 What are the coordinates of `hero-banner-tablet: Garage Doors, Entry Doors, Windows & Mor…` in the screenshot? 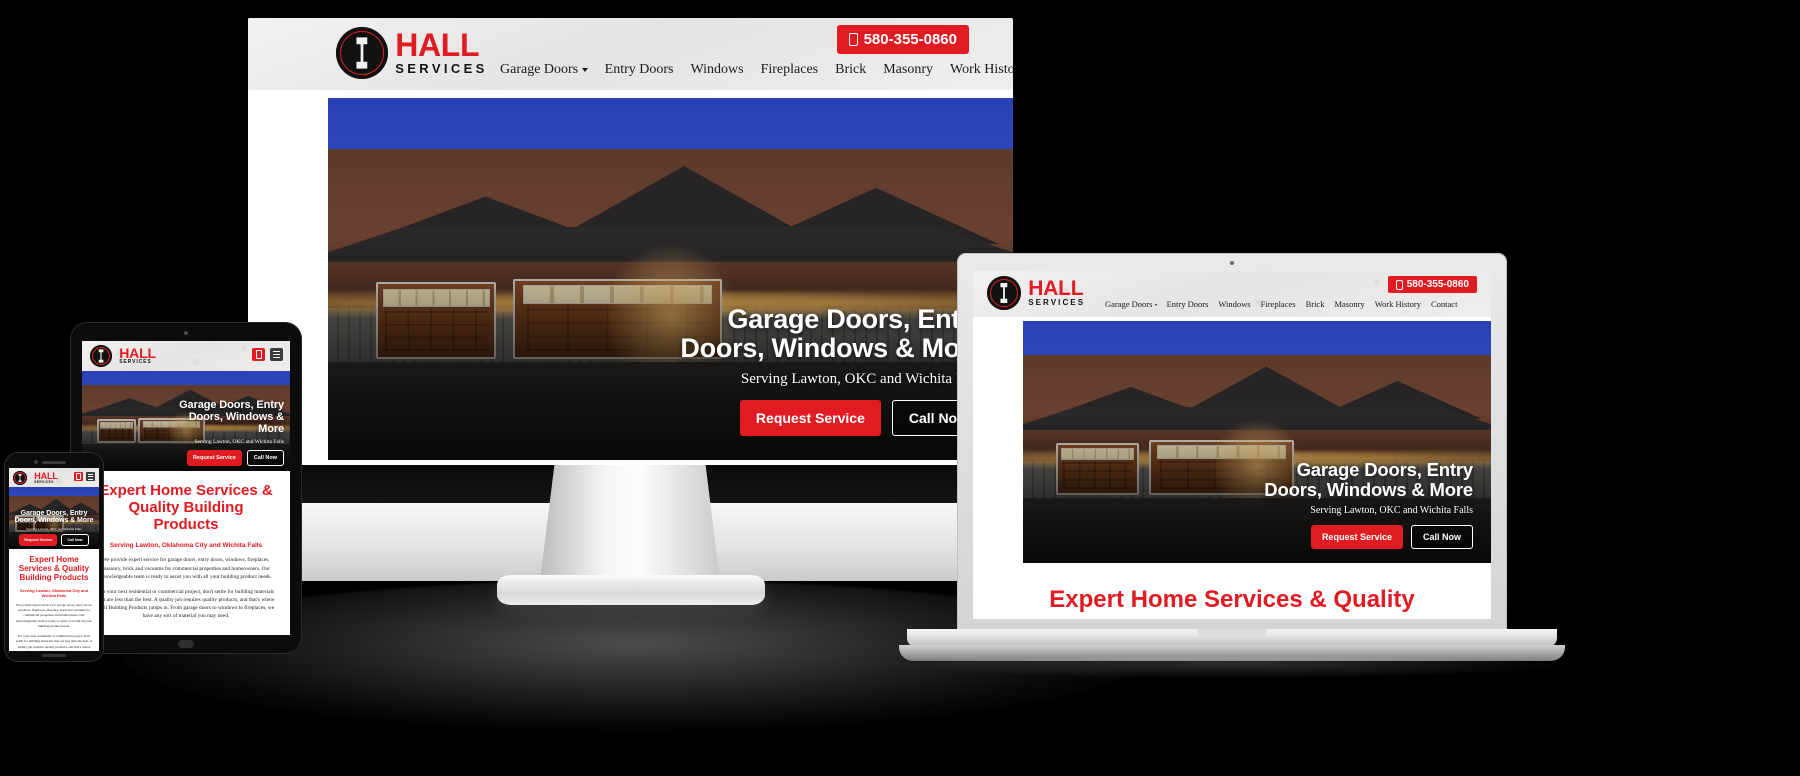 It's located at (186, 421).